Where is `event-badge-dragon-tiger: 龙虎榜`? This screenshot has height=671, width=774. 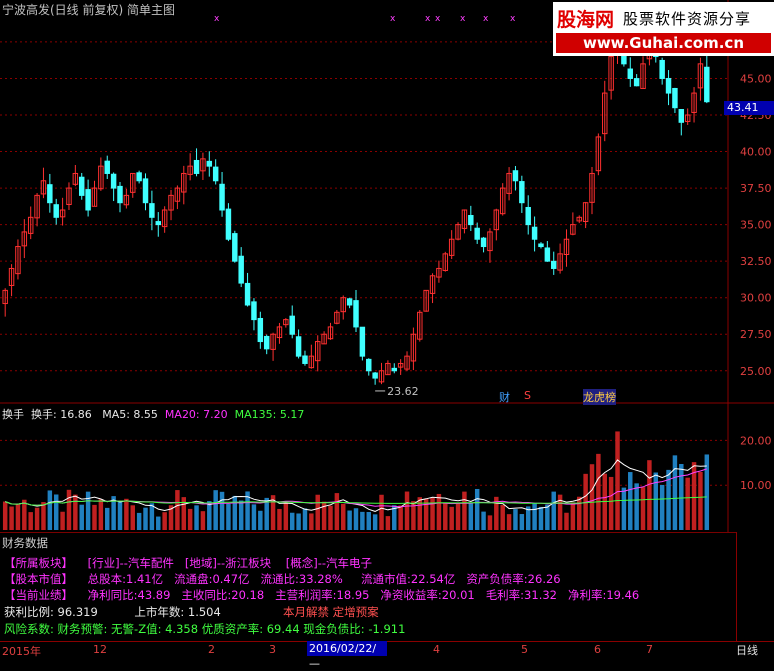 event-badge-dragon-tiger: 龙虎榜 is located at coordinates (599, 397).